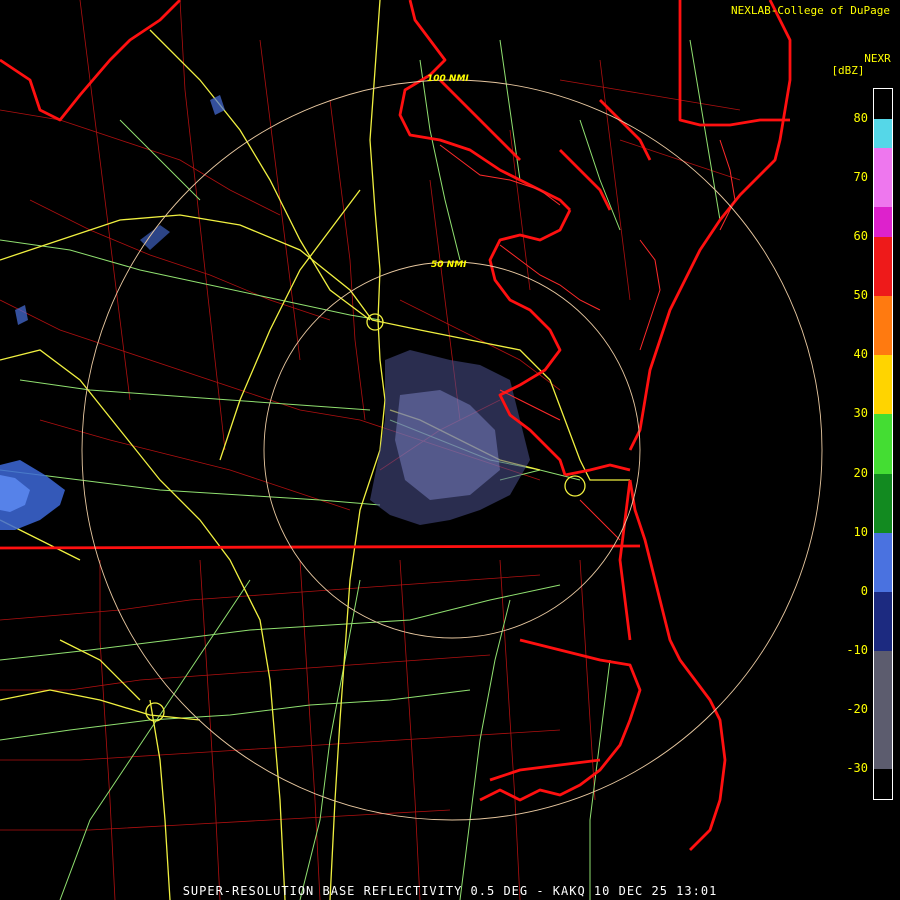 This screenshot has height=900, width=900. Describe the element at coordinates (810, 10) in the screenshot. I see `credit-label: NEXLAB-College of DuPage` at that location.